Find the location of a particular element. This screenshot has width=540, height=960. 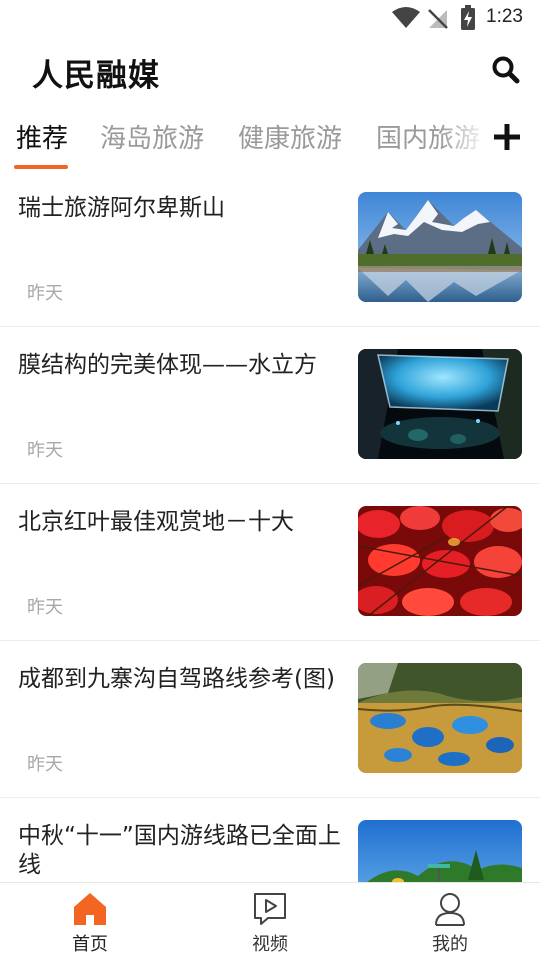

bottom-nav: 首页 视频 我的 is located at coordinates (270, 921).